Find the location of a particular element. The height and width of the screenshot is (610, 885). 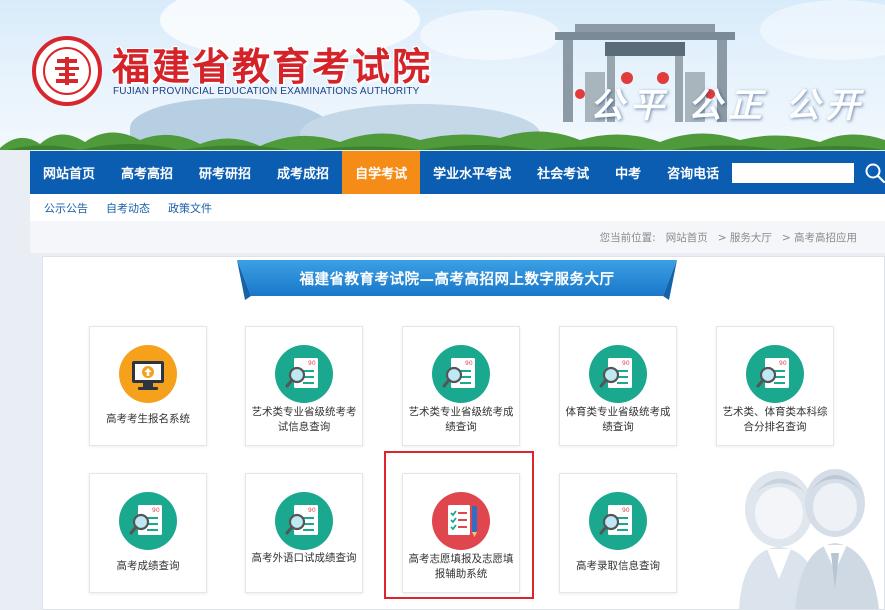

card-label: 高考录取信息查询 is located at coordinates (618, 566).